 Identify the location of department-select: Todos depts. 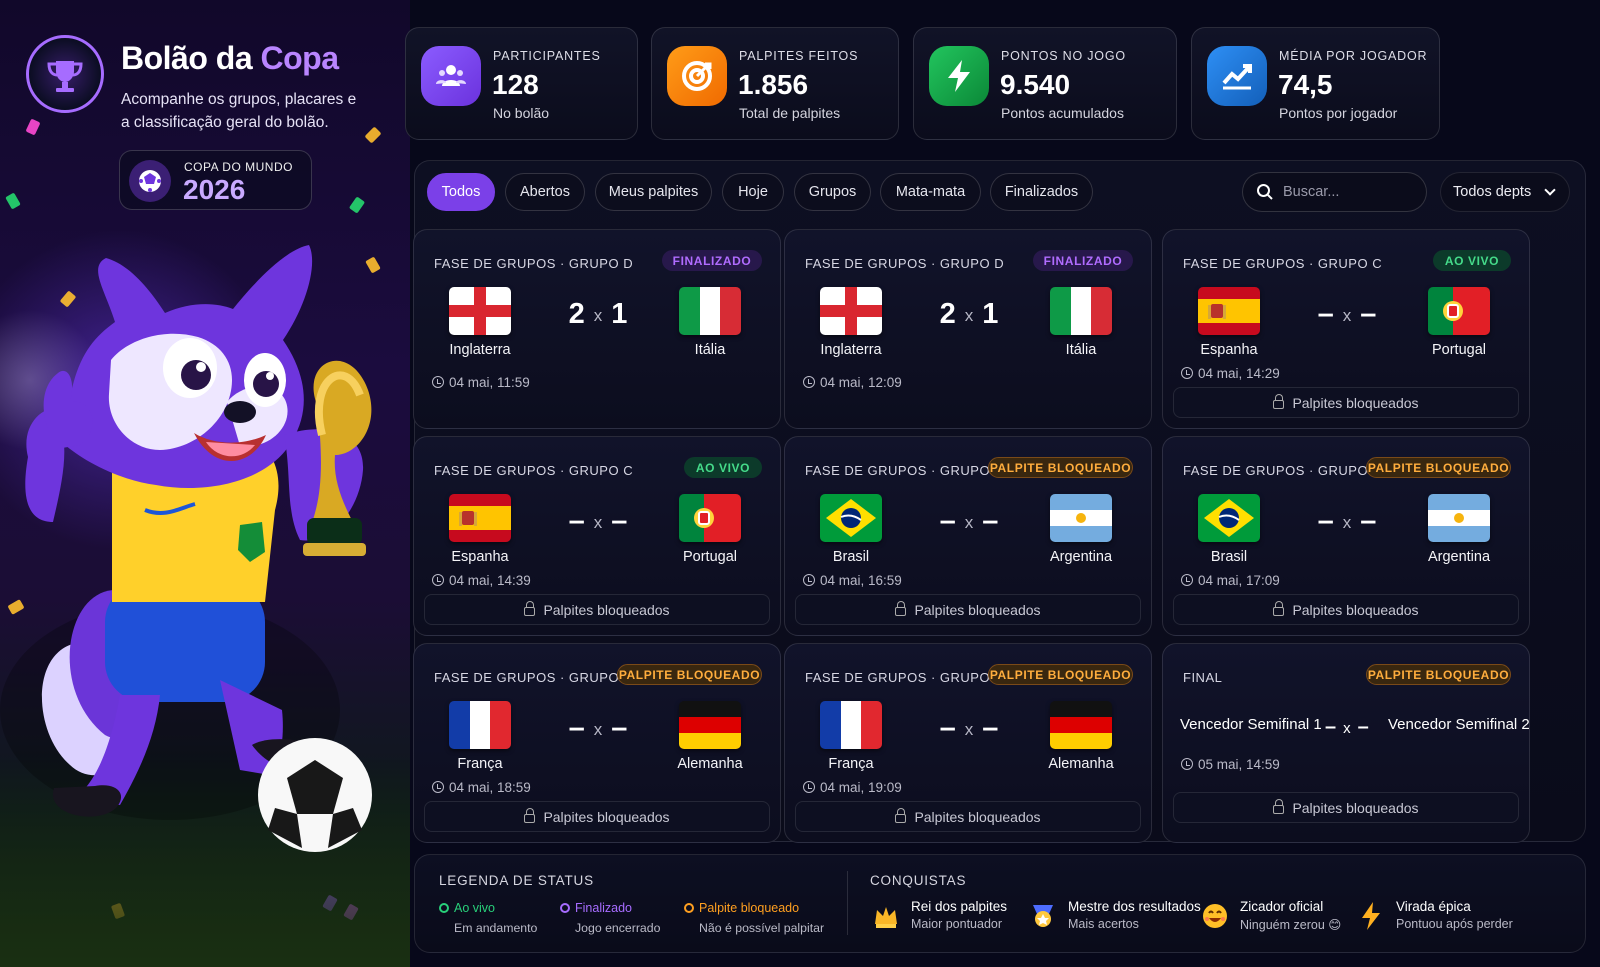
(1505, 192).